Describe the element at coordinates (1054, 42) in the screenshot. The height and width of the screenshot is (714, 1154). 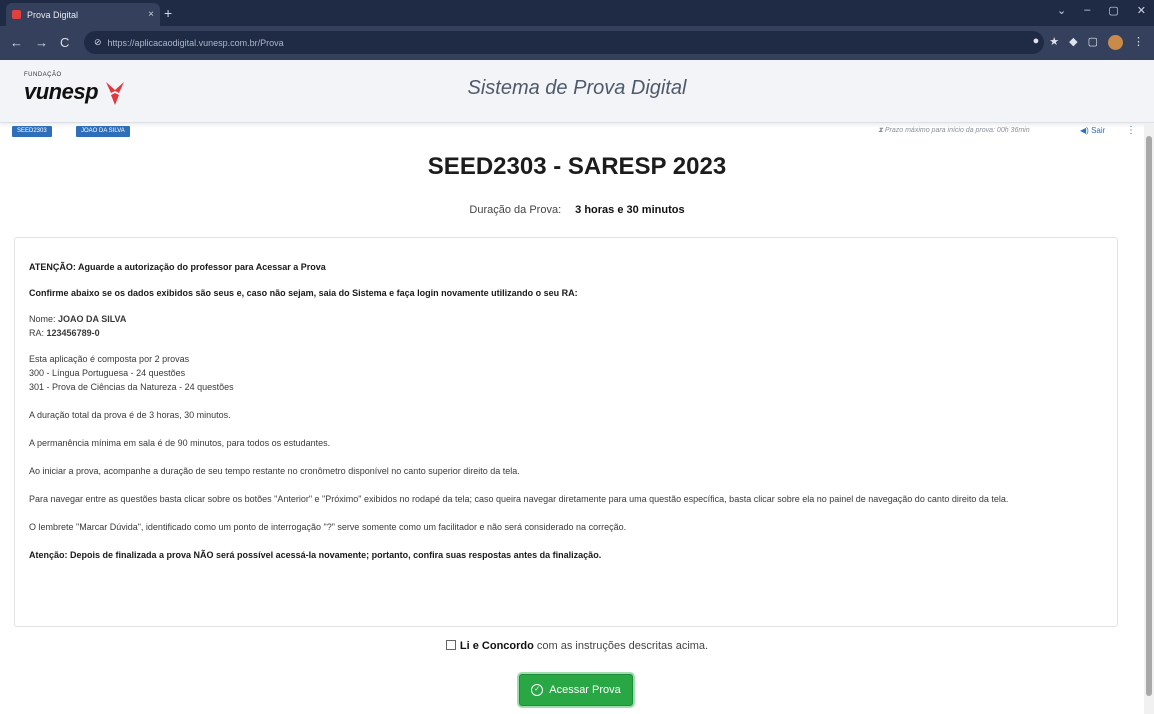
I see `bookmark-star-icon: ★` at that location.